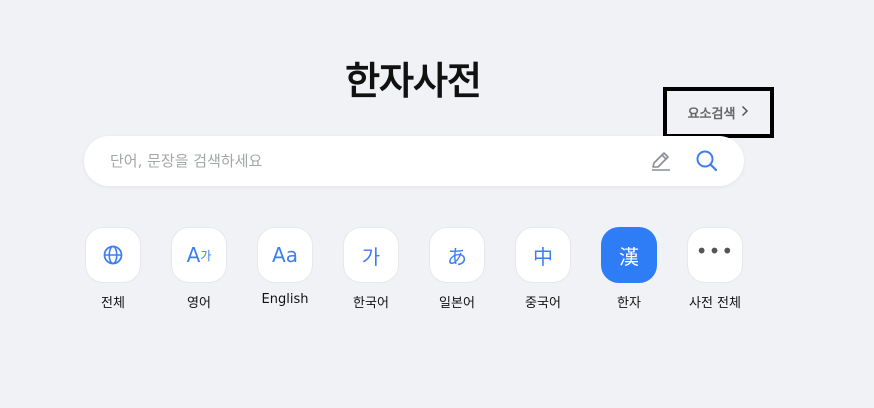 The height and width of the screenshot is (408, 874). I want to click on element-search-button: 요소검색, so click(718, 112).